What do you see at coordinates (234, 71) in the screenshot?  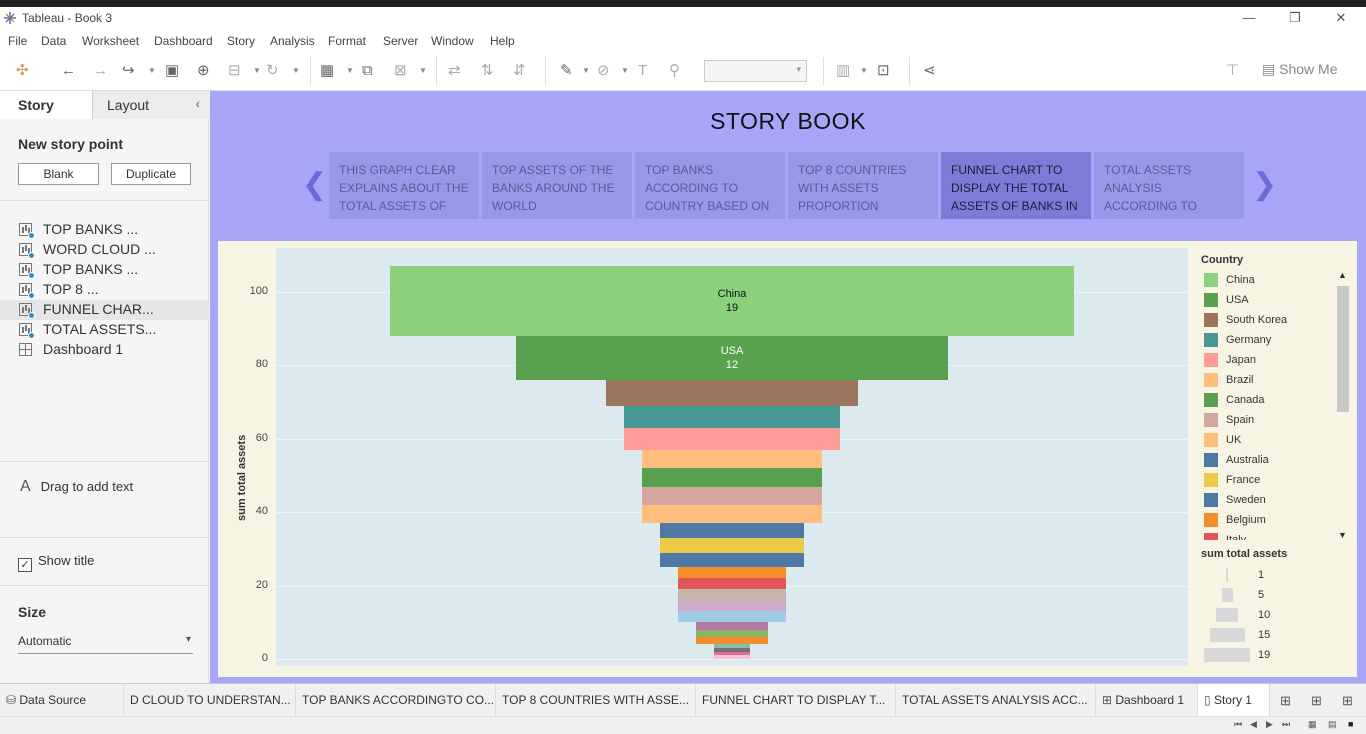 I see `pause-updates-icon: ⊟` at bounding box center [234, 71].